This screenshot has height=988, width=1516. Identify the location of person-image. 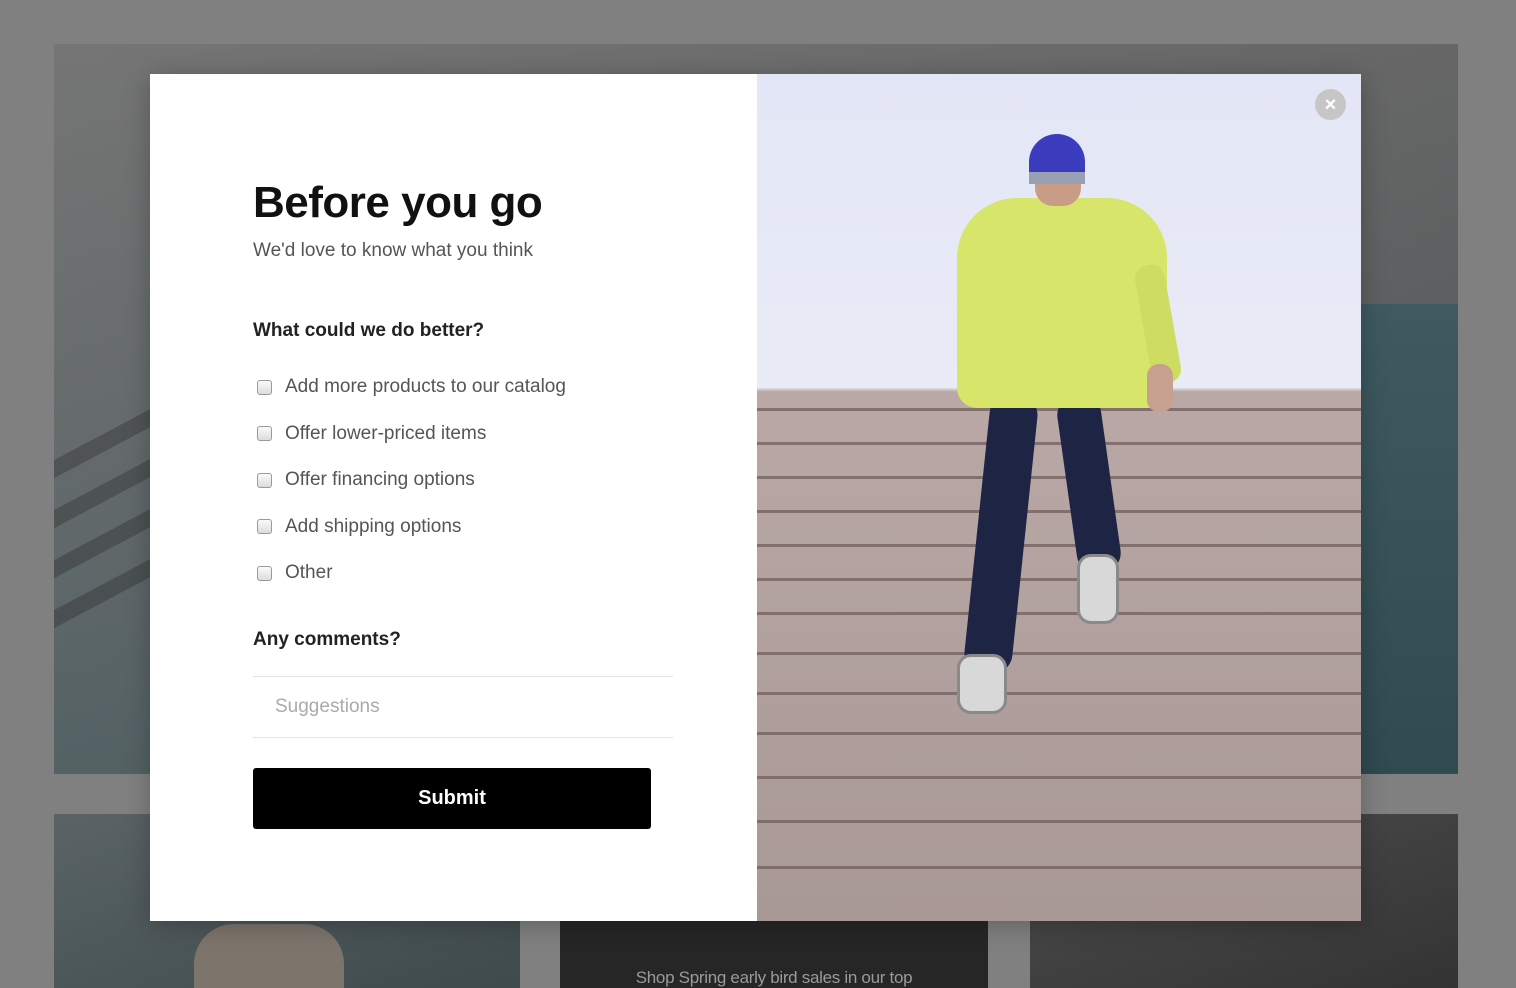
(269, 956).